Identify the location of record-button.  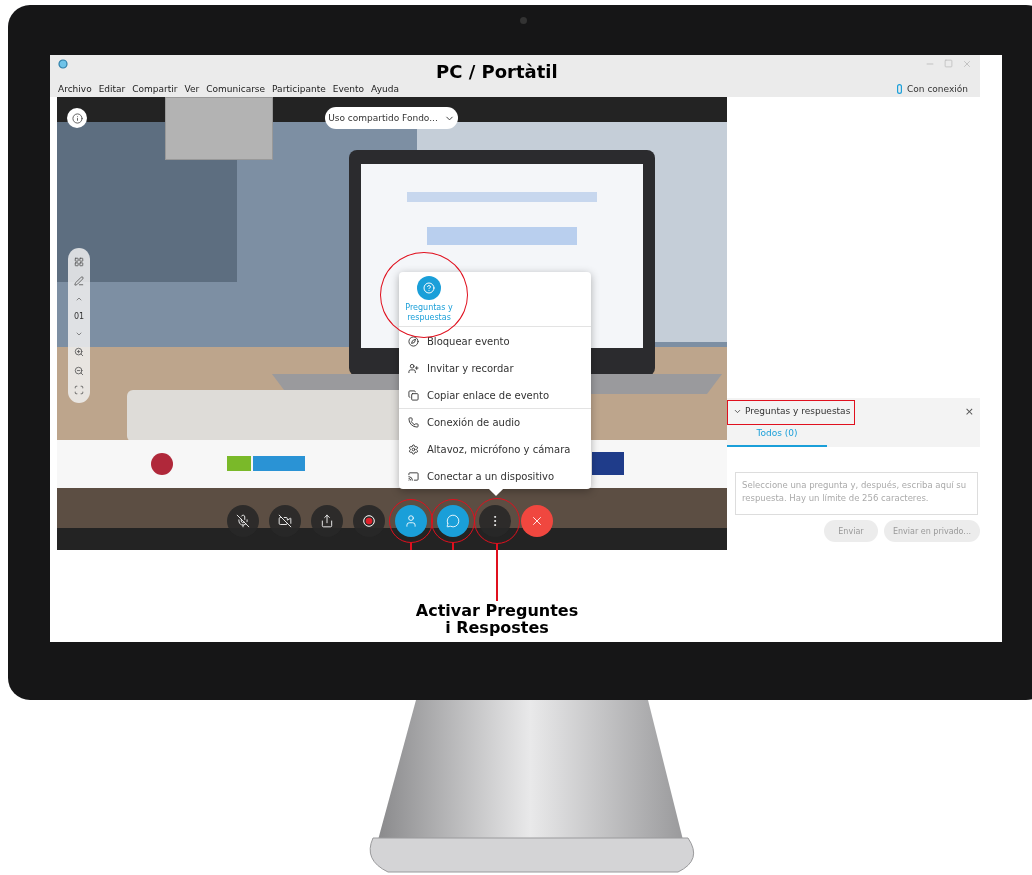
(369, 521).